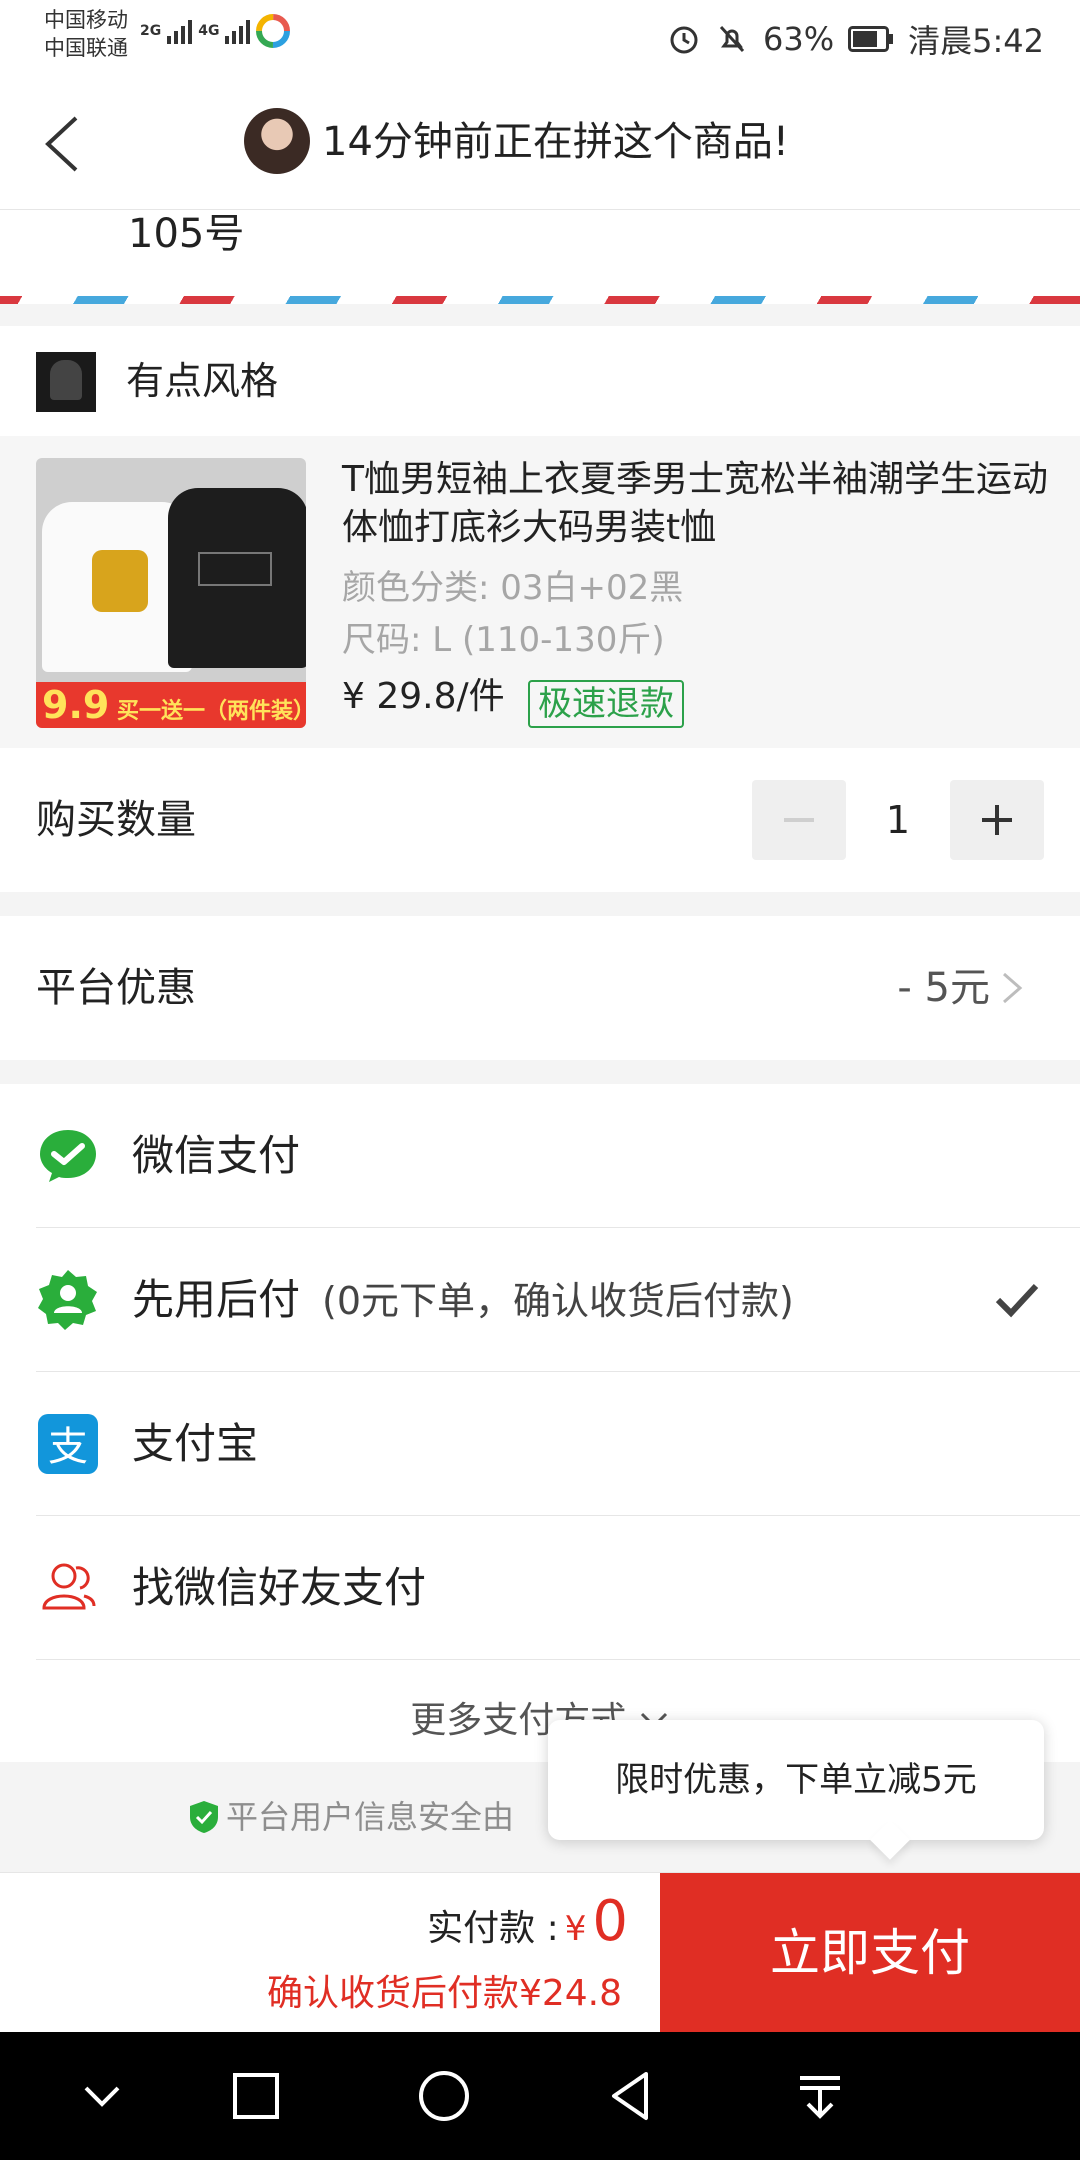 The height and width of the screenshot is (2160, 1080). I want to click on product-title: T恤男短袖上衣夏季男士宽松半袖潮学生运动体恤打底衫大码男装t恤, so click(695, 503).